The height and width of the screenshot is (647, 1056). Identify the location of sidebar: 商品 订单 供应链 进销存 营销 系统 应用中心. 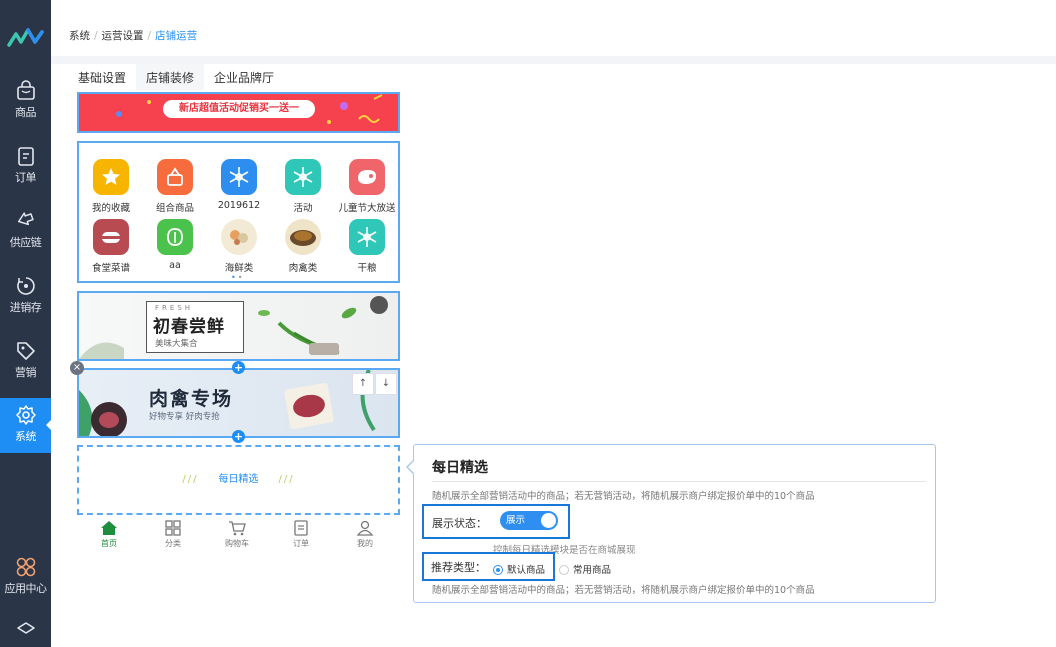
(25, 323).